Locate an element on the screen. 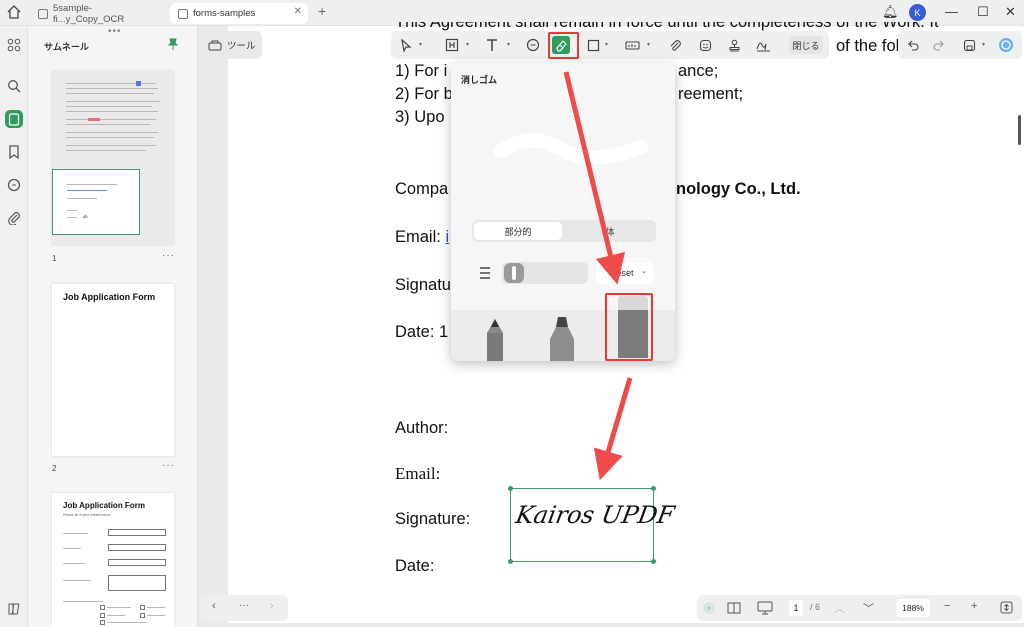  zoom-out-button: − is located at coordinates (947, 606).